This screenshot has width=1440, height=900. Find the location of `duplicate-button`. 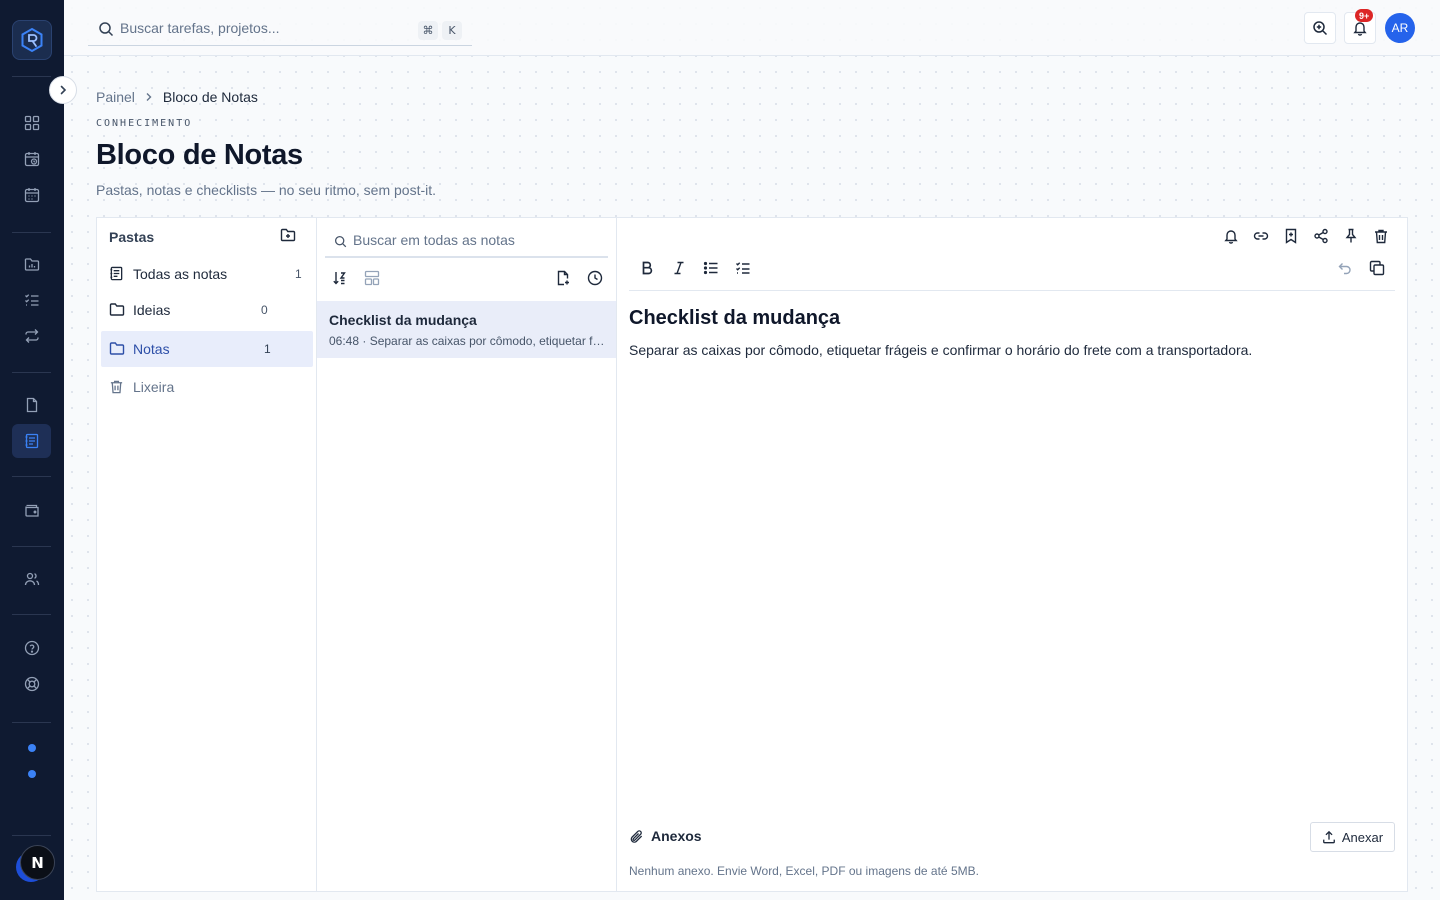

duplicate-button is located at coordinates (1377, 268).